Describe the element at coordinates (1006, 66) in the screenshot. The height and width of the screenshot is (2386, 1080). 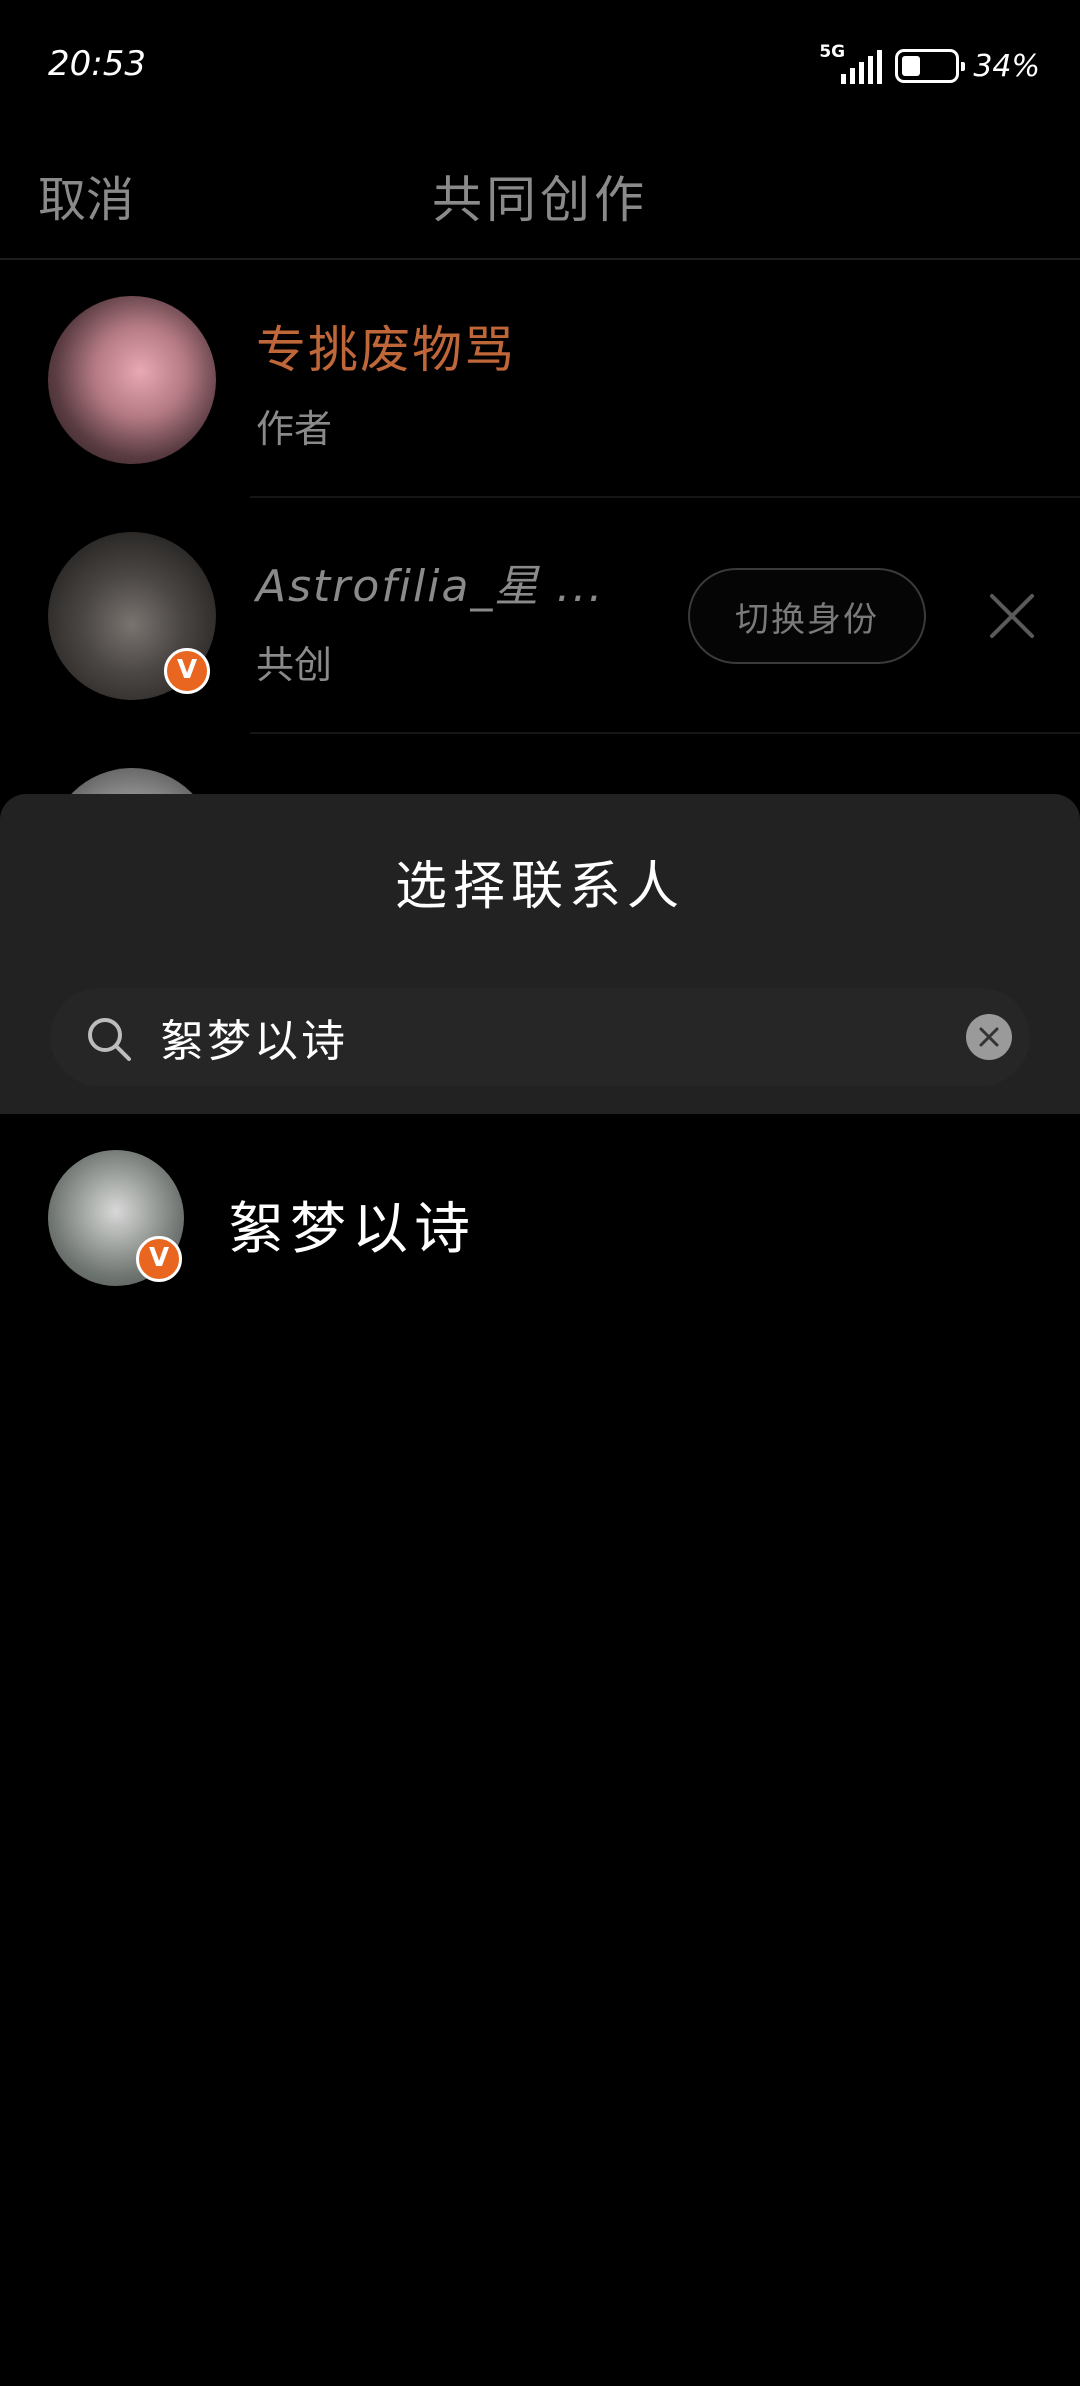
I see `battery-percent: 34%` at that location.